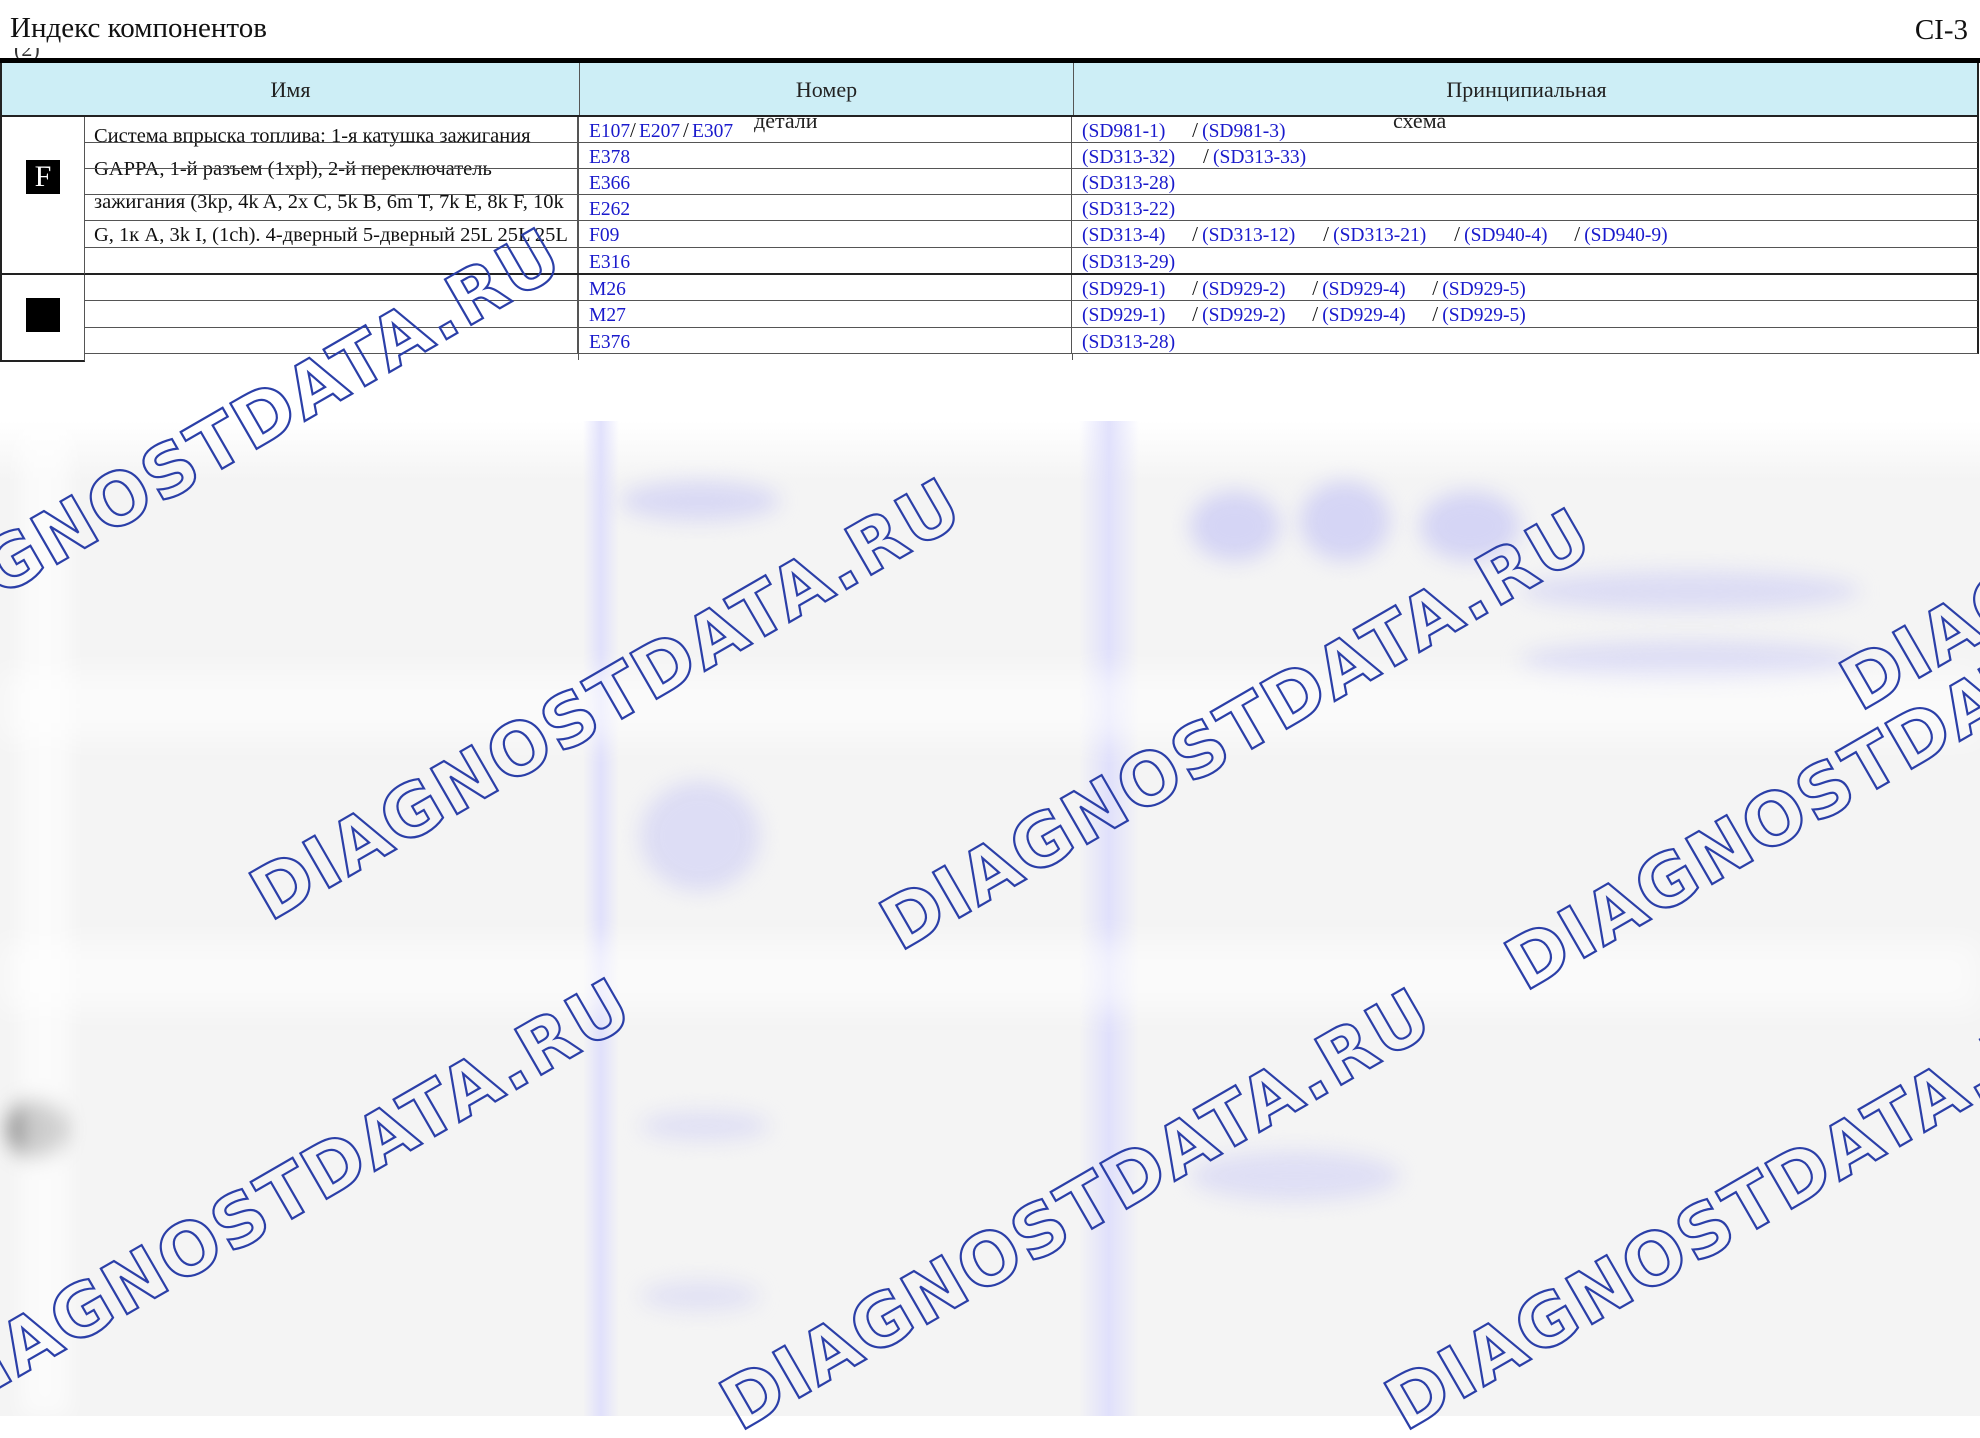  I want to click on group-cell, so click(42, 318).